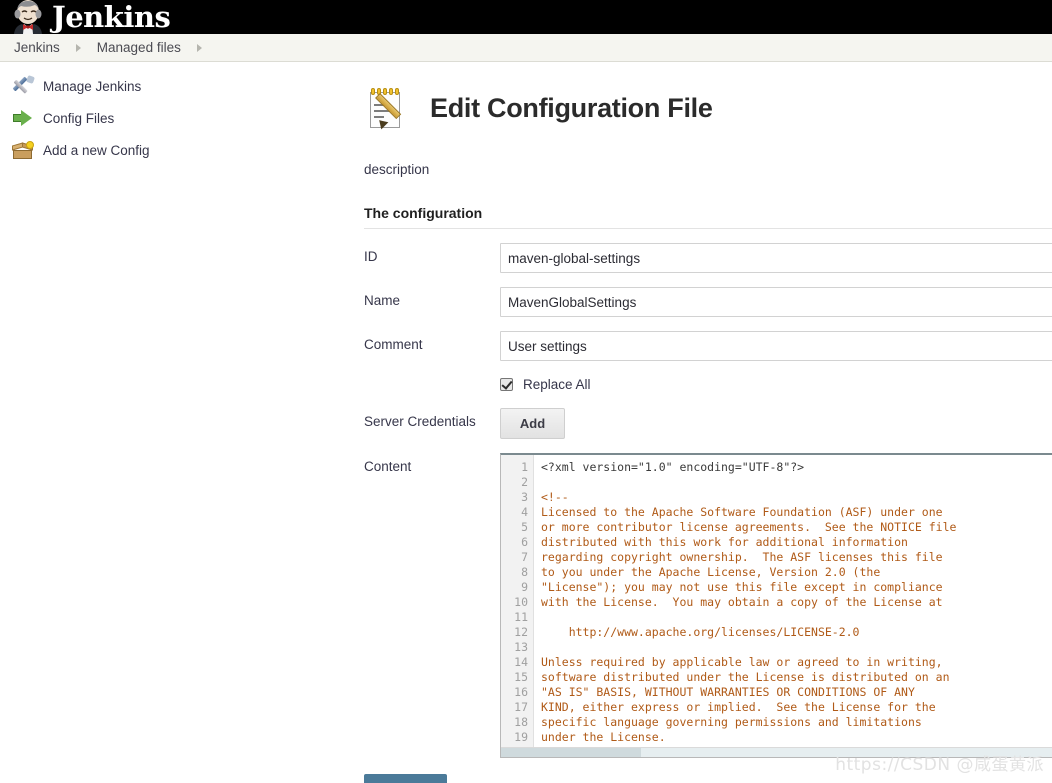 The height and width of the screenshot is (783, 1052). Describe the element at coordinates (521, 602) in the screenshot. I see `editor-line-number: 10` at that location.